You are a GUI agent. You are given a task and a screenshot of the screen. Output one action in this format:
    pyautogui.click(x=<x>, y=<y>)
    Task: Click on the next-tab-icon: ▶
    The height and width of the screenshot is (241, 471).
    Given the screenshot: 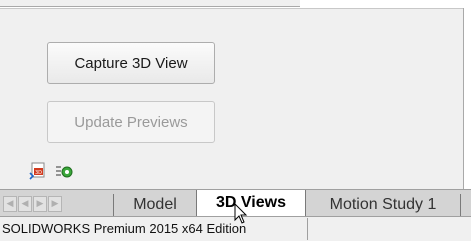 What is the action you would take?
    pyautogui.click(x=40, y=204)
    